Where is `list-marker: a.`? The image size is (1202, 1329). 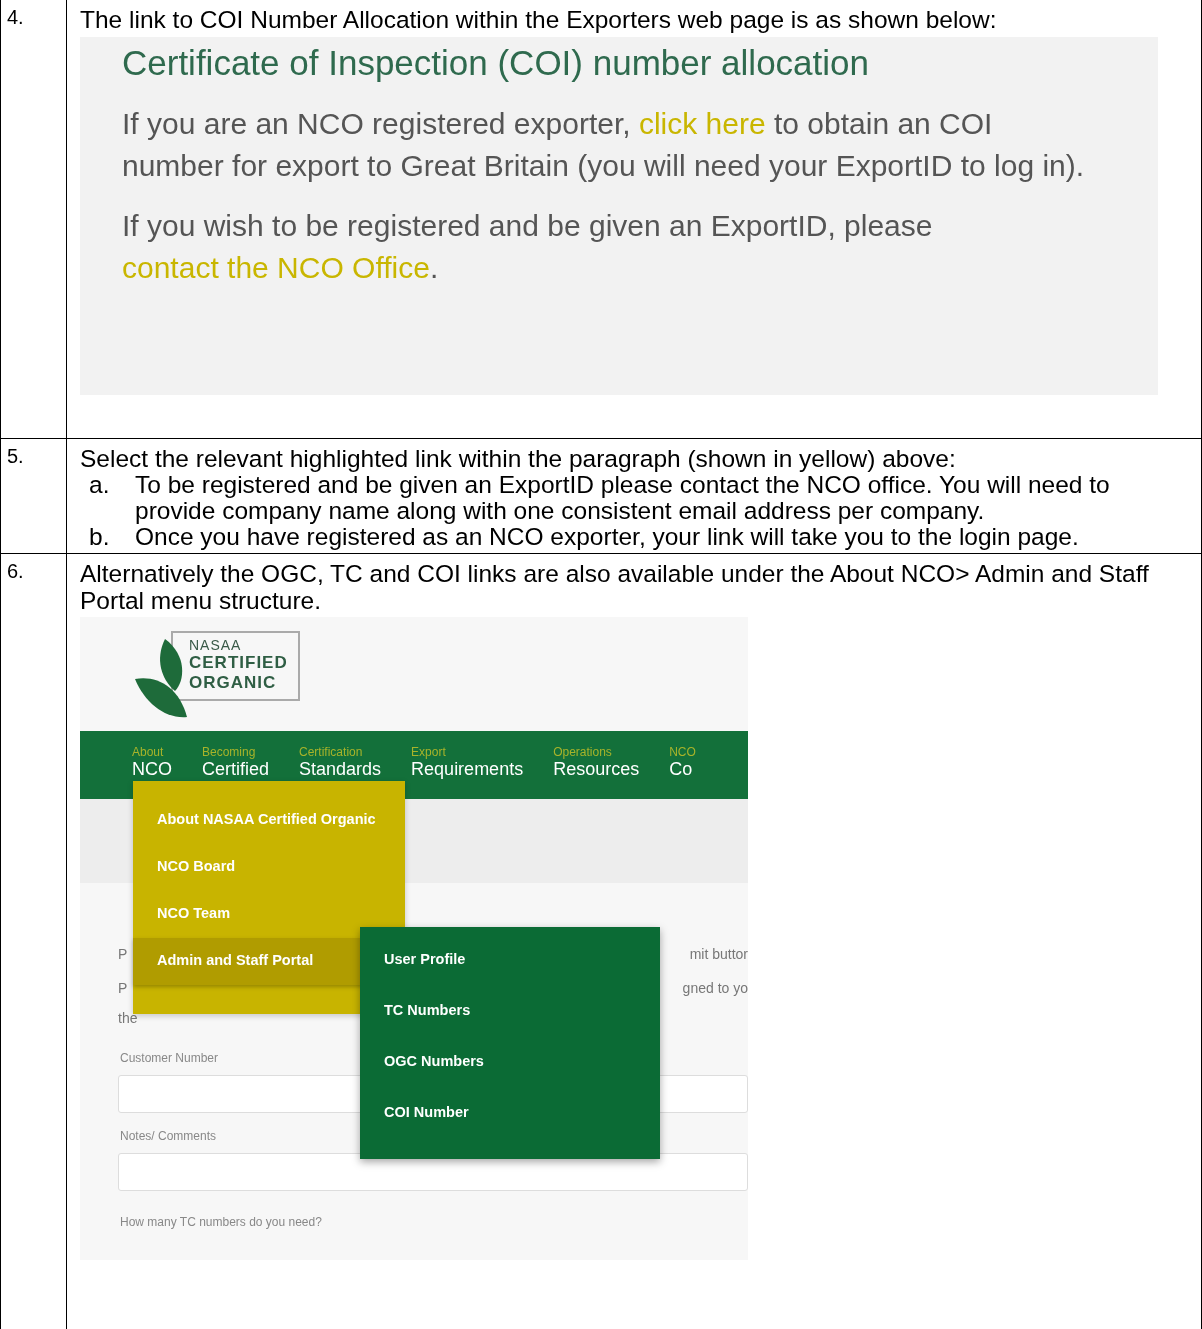 list-marker: a. is located at coordinates (99, 486).